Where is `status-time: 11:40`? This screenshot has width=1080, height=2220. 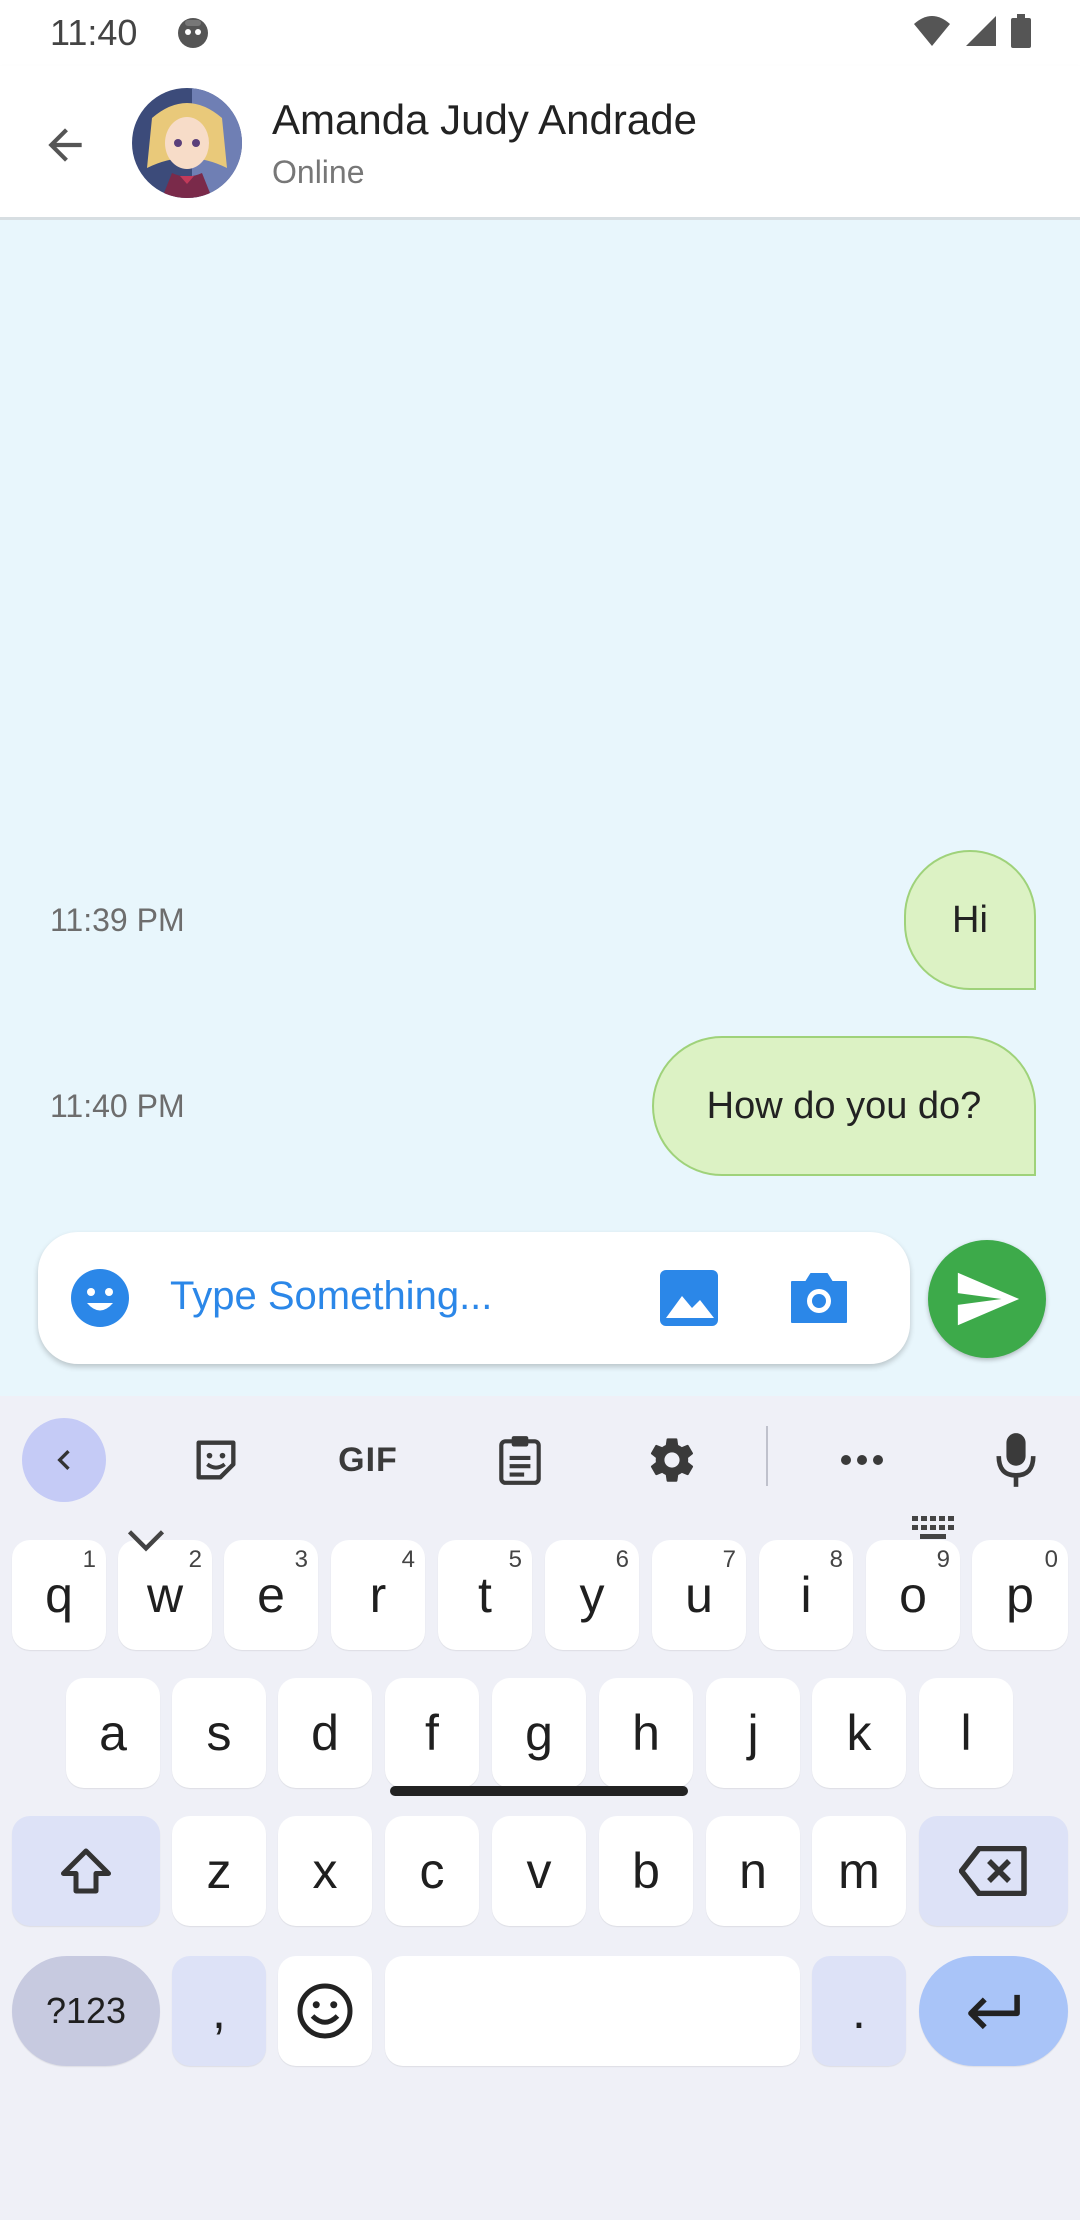
status-time: 11:40 is located at coordinates (94, 32).